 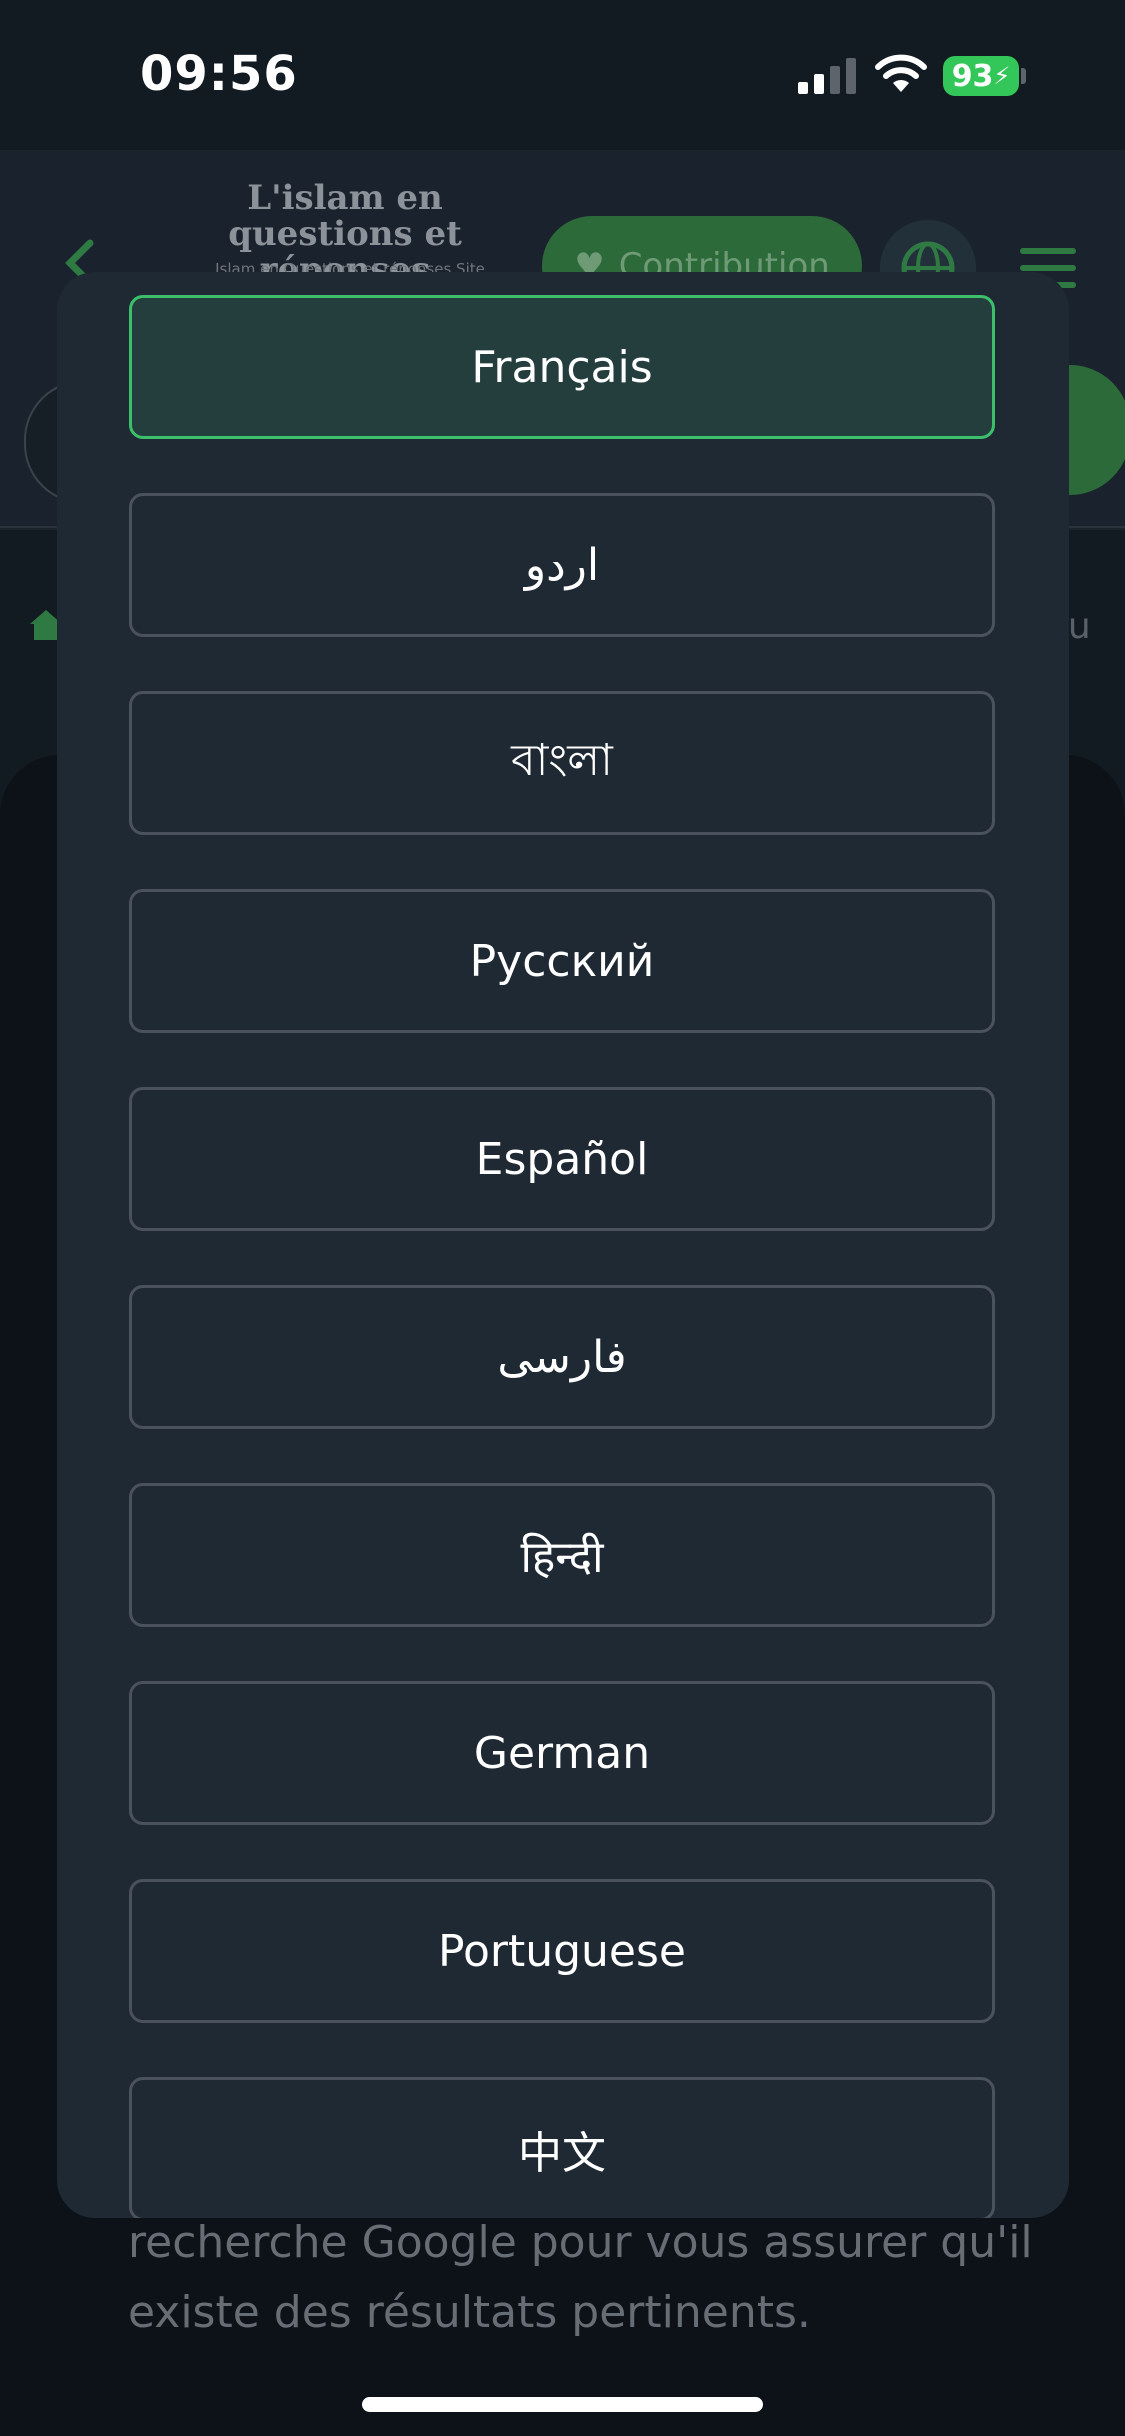 What do you see at coordinates (562, 565) in the screenshot?
I see `language-option-urdu: اردو` at bounding box center [562, 565].